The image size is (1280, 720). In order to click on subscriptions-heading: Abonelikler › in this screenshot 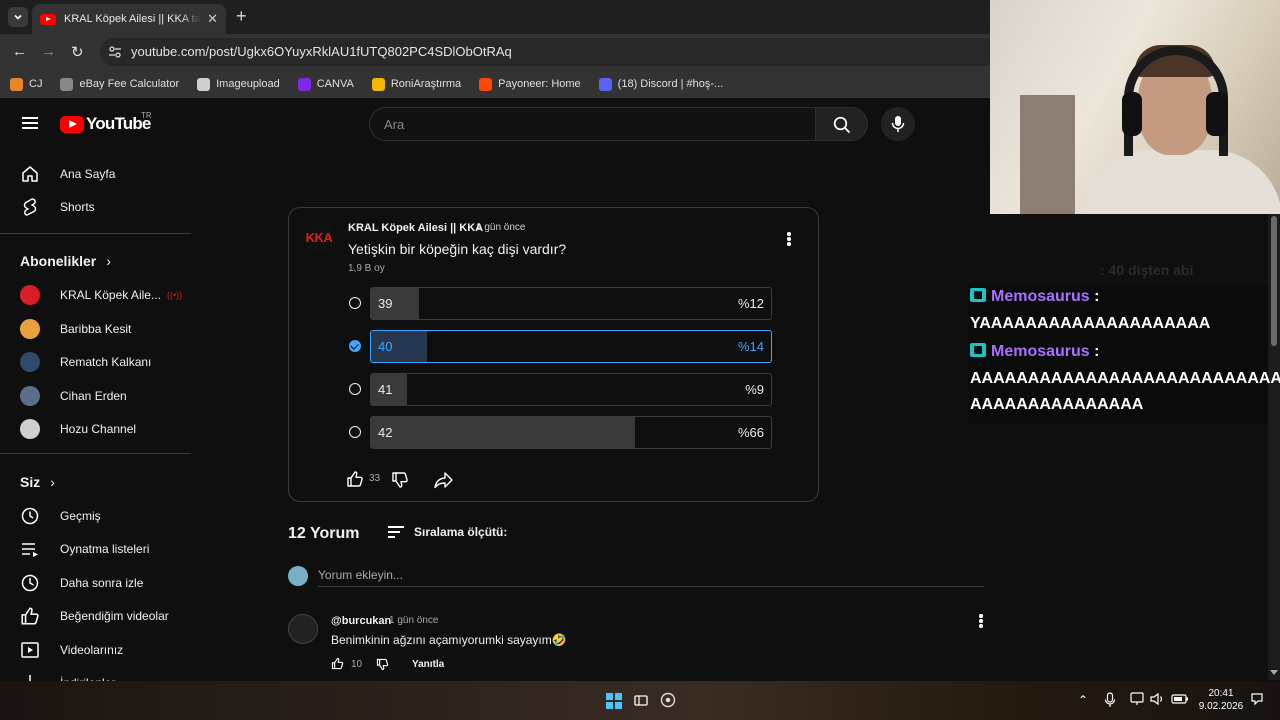, I will do `click(65, 261)`.